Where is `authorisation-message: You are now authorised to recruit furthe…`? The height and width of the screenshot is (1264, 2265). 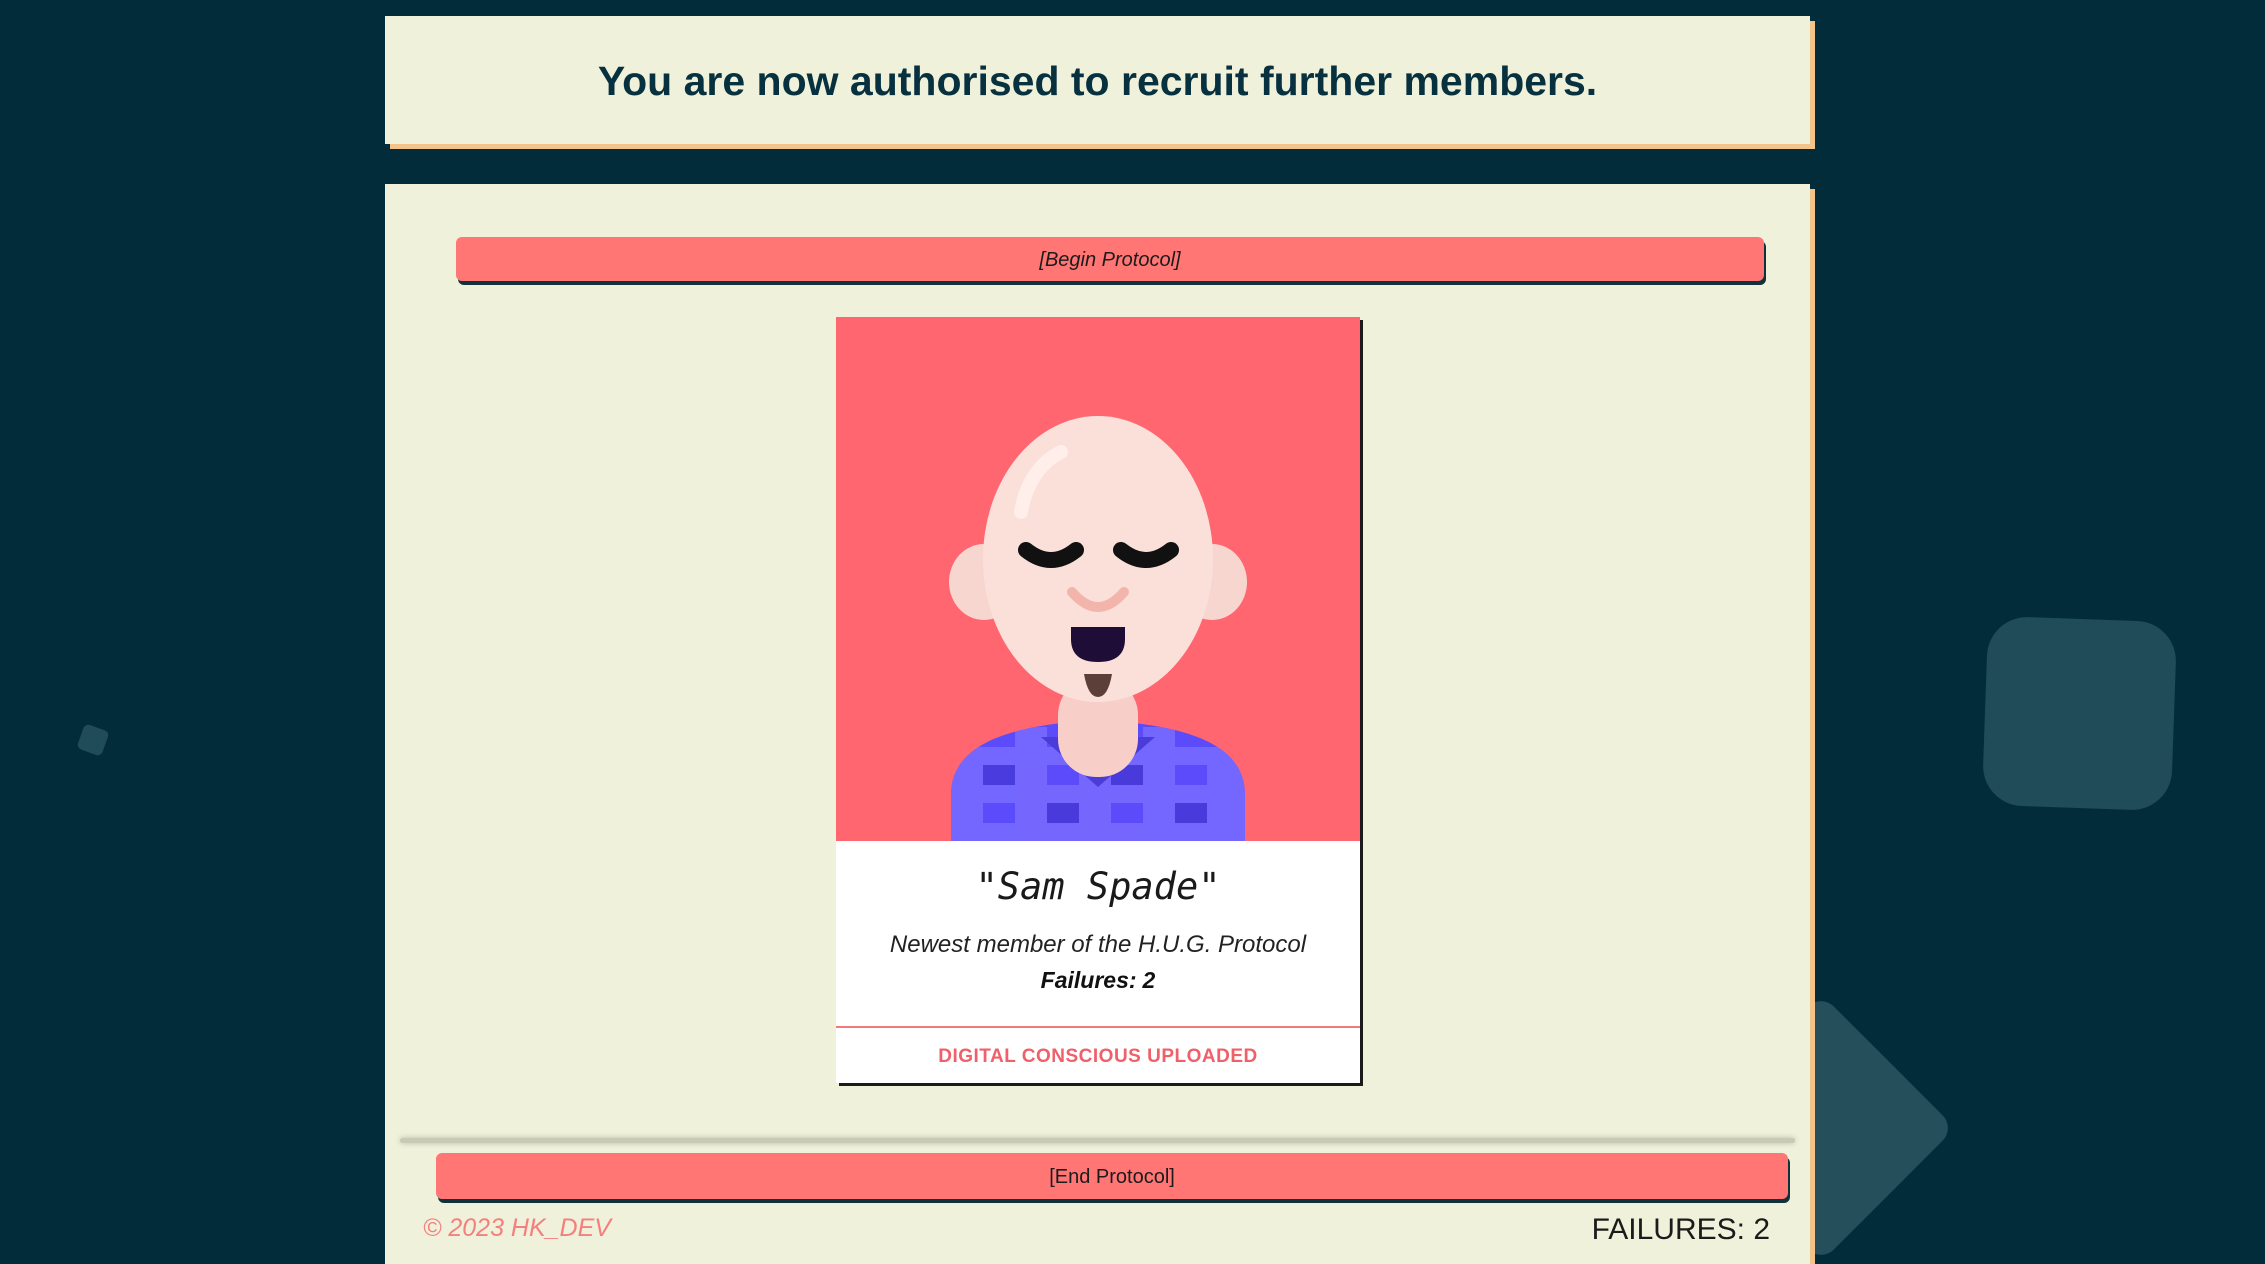 authorisation-message: You are now authorised to recruit furthe… is located at coordinates (1097, 81).